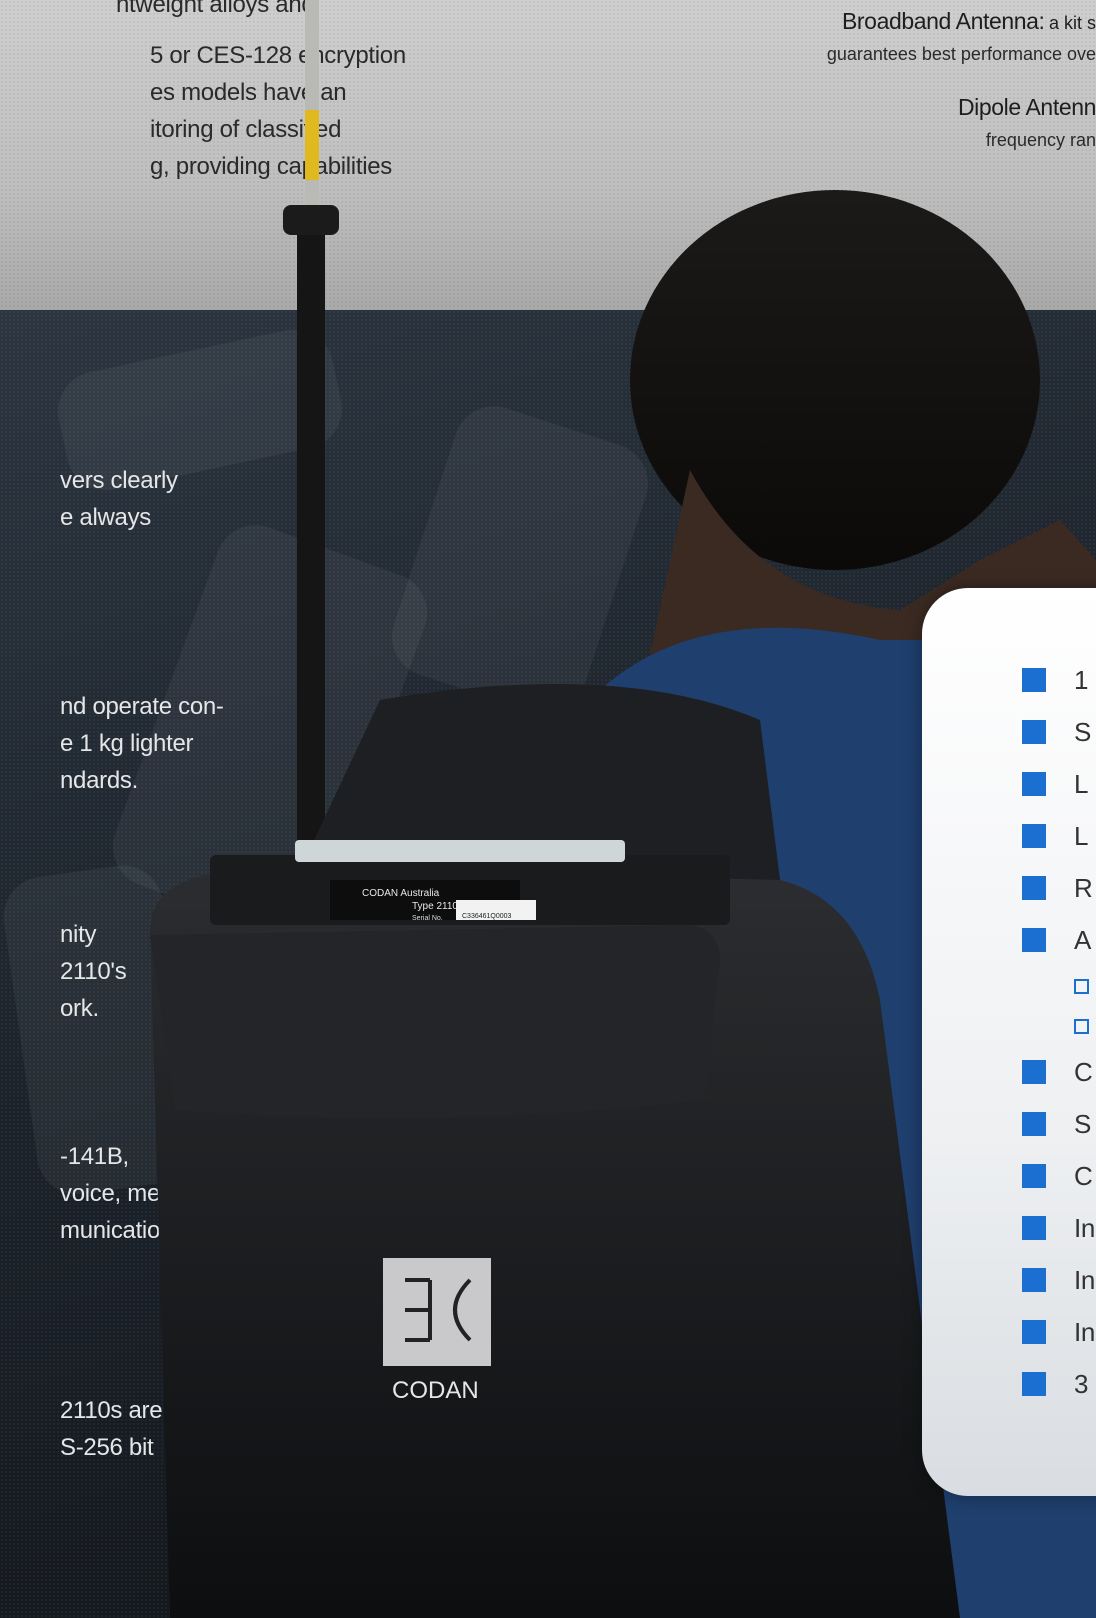 This screenshot has height=1618, width=1096. What do you see at coordinates (1083, 939) in the screenshot?
I see `feature-text: A` at bounding box center [1083, 939].